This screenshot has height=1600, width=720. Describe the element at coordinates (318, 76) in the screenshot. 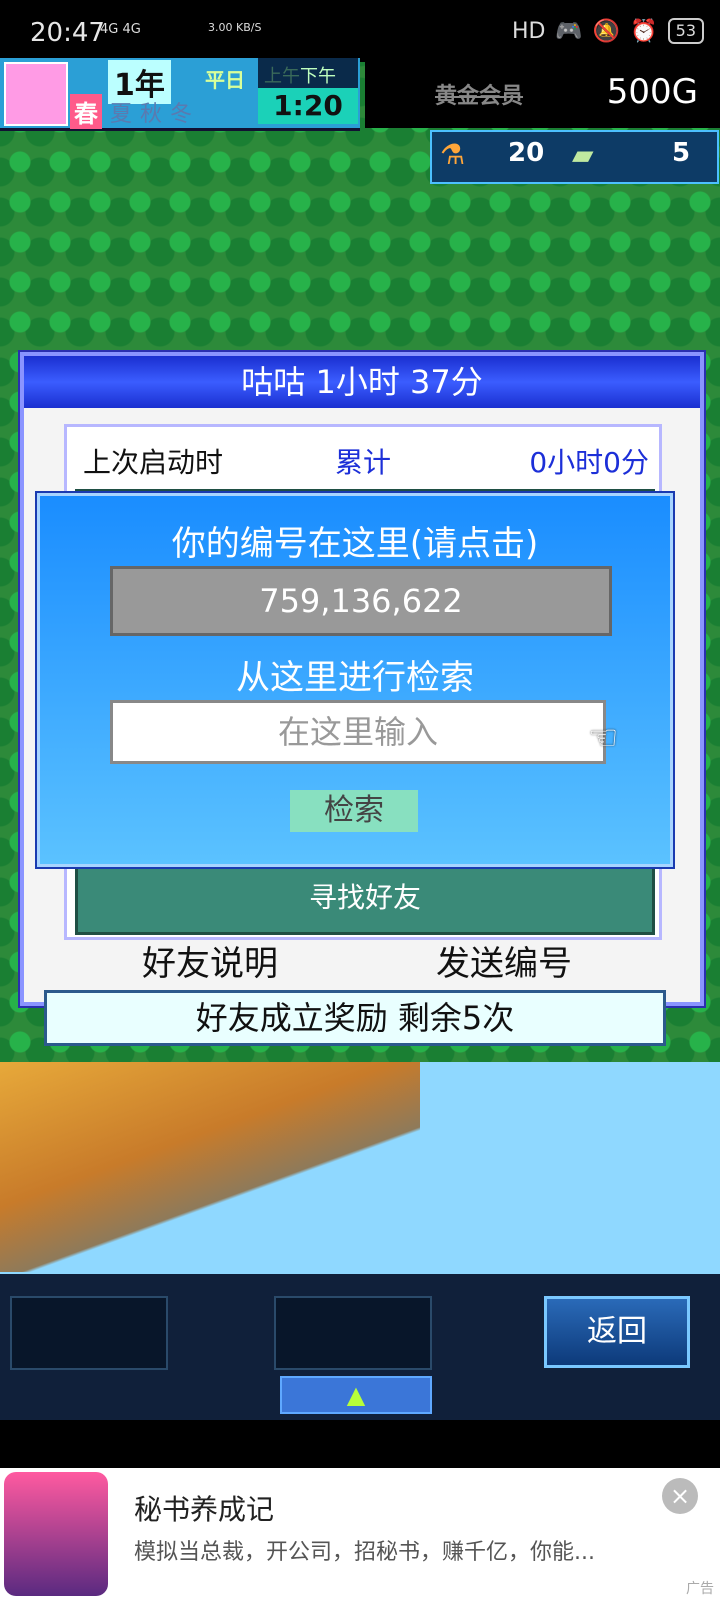

I see `pm-label: 下午` at that location.